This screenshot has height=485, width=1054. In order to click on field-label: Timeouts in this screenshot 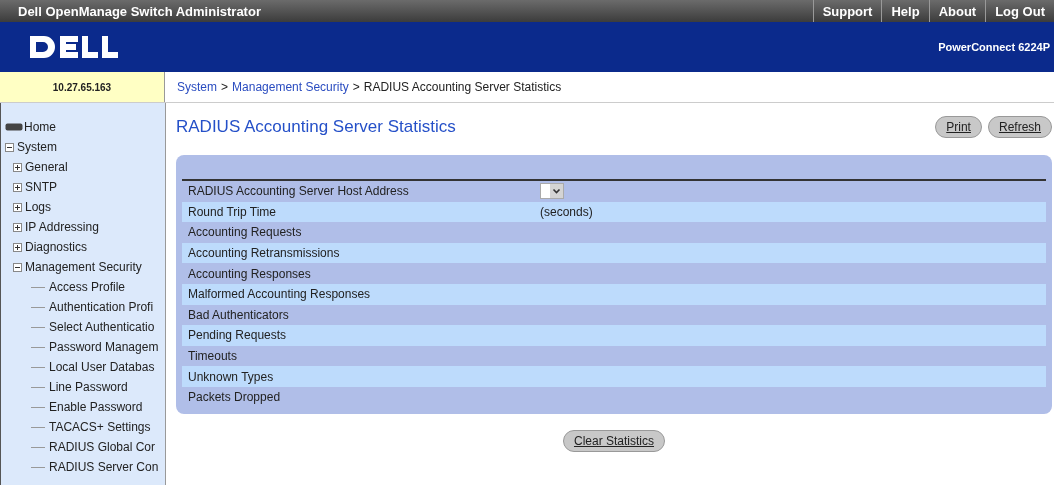, I will do `click(213, 356)`.